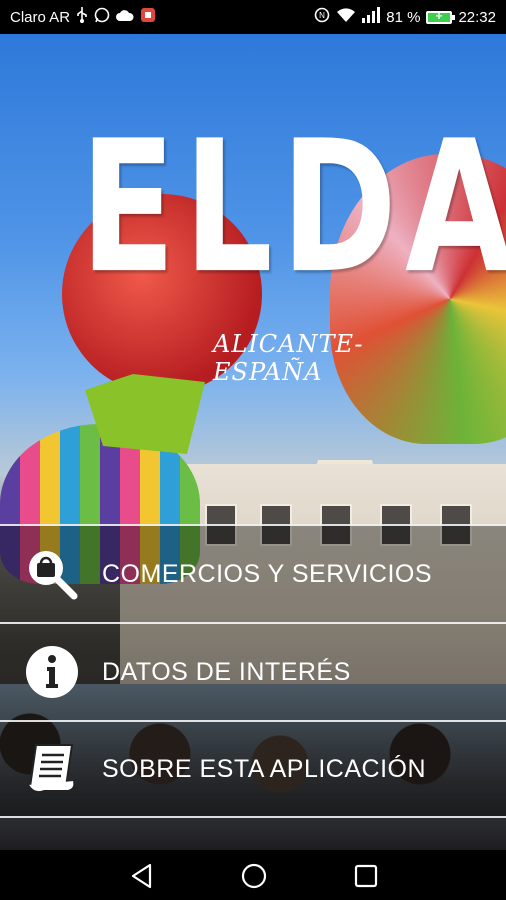 The image size is (506, 900). I want to click on app-notification-icon, so click(148, 17).